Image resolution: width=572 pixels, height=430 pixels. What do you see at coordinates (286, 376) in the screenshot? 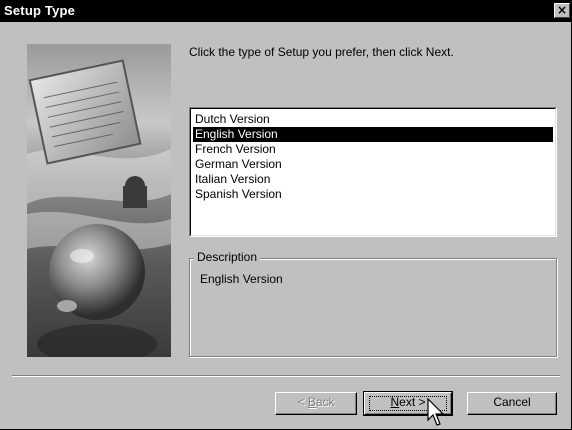
I see `separator` at bounding box center [286, 376].